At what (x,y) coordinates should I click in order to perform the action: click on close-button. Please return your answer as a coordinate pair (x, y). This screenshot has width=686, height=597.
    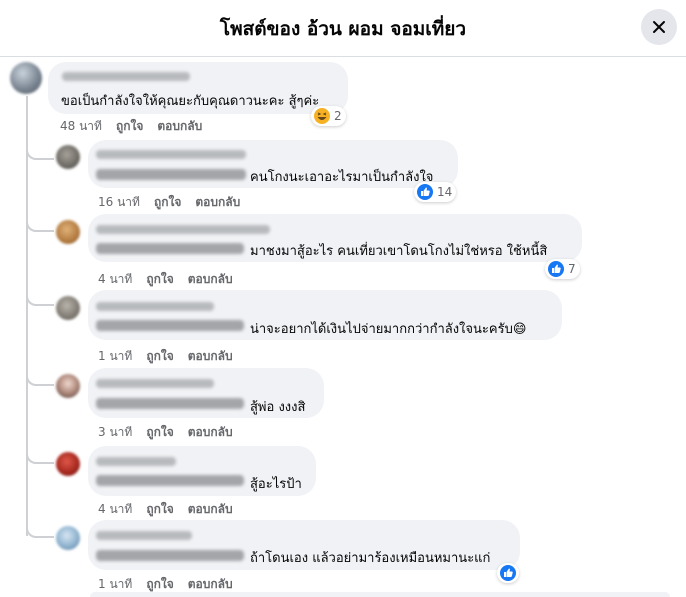
    Looking at the image, I should click on (659, 27).